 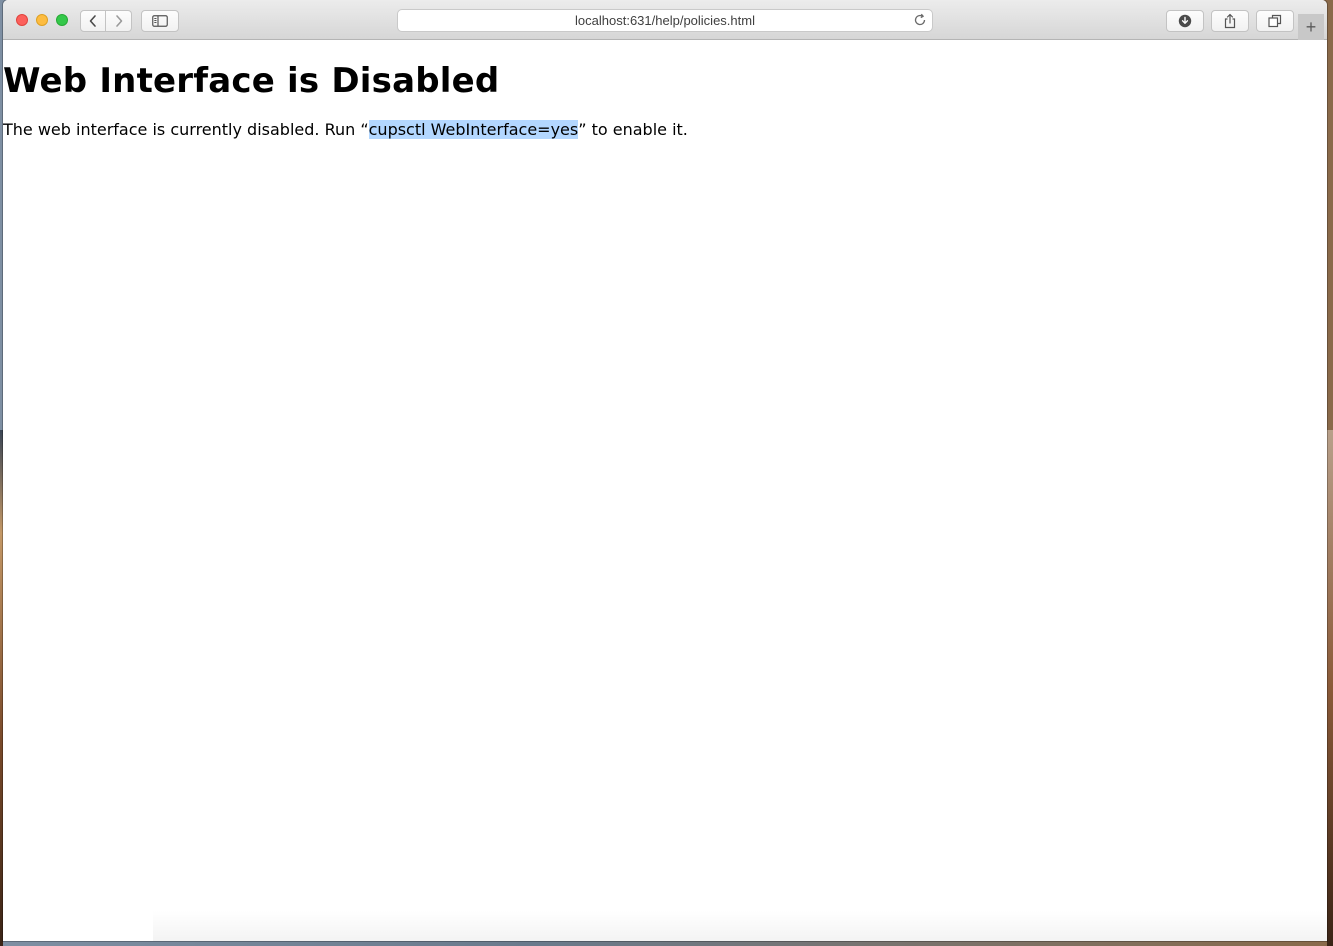 I want to click on message-suffix: ” to enable it., so click(x=633, y=129).